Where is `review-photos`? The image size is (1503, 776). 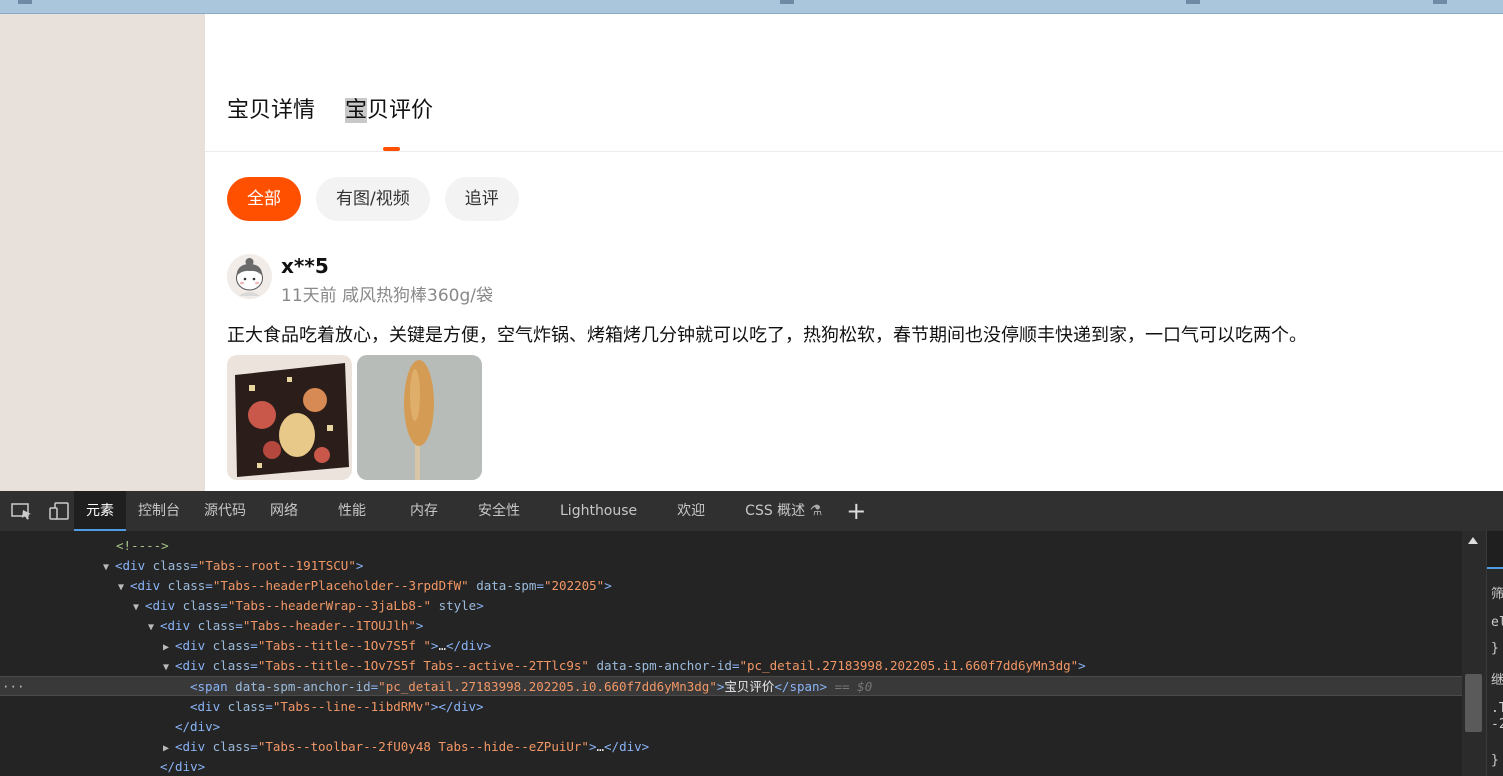 review-photos is located at coordinates (354, 417).